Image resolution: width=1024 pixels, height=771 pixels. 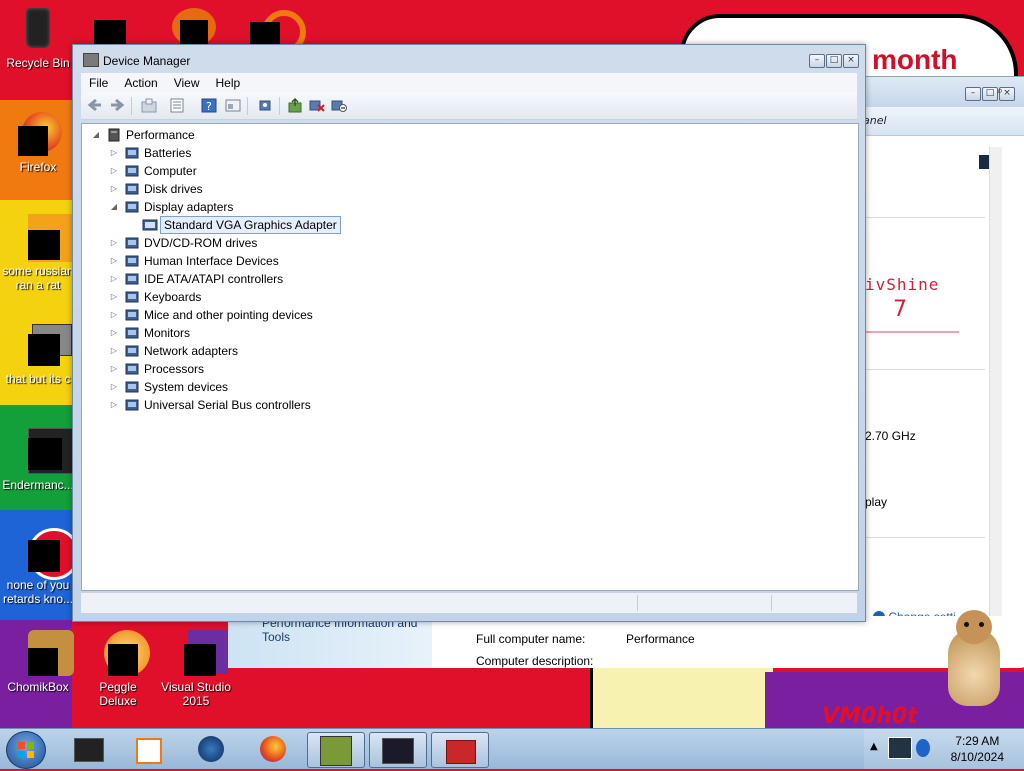 I want to click on volume-icon, so click(x=923, y=748).